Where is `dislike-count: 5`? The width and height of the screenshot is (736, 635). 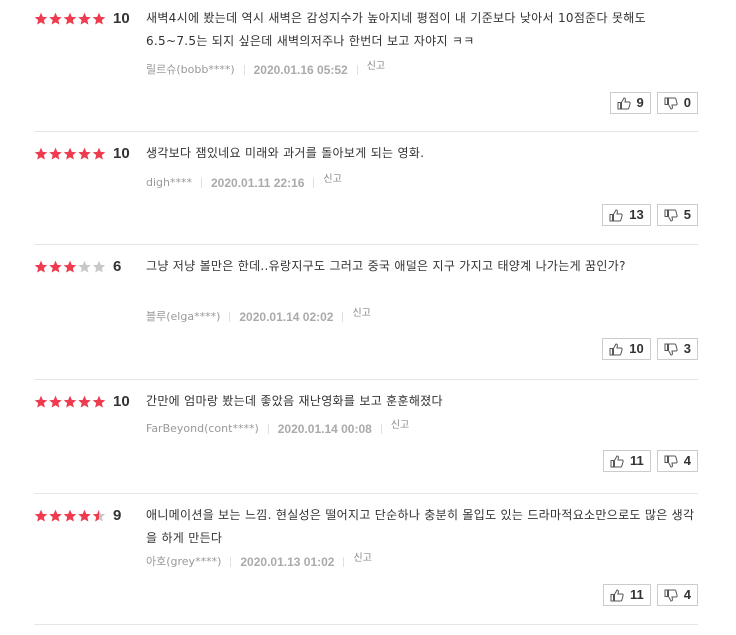
dislike-count: 5 is located at coordinates (687, 214).